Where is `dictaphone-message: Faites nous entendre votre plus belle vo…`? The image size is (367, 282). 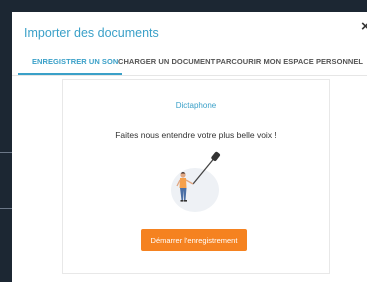 dictaphone-message: Faites nous entendre votre plus belle vo… is located at coordinates (196, 135).